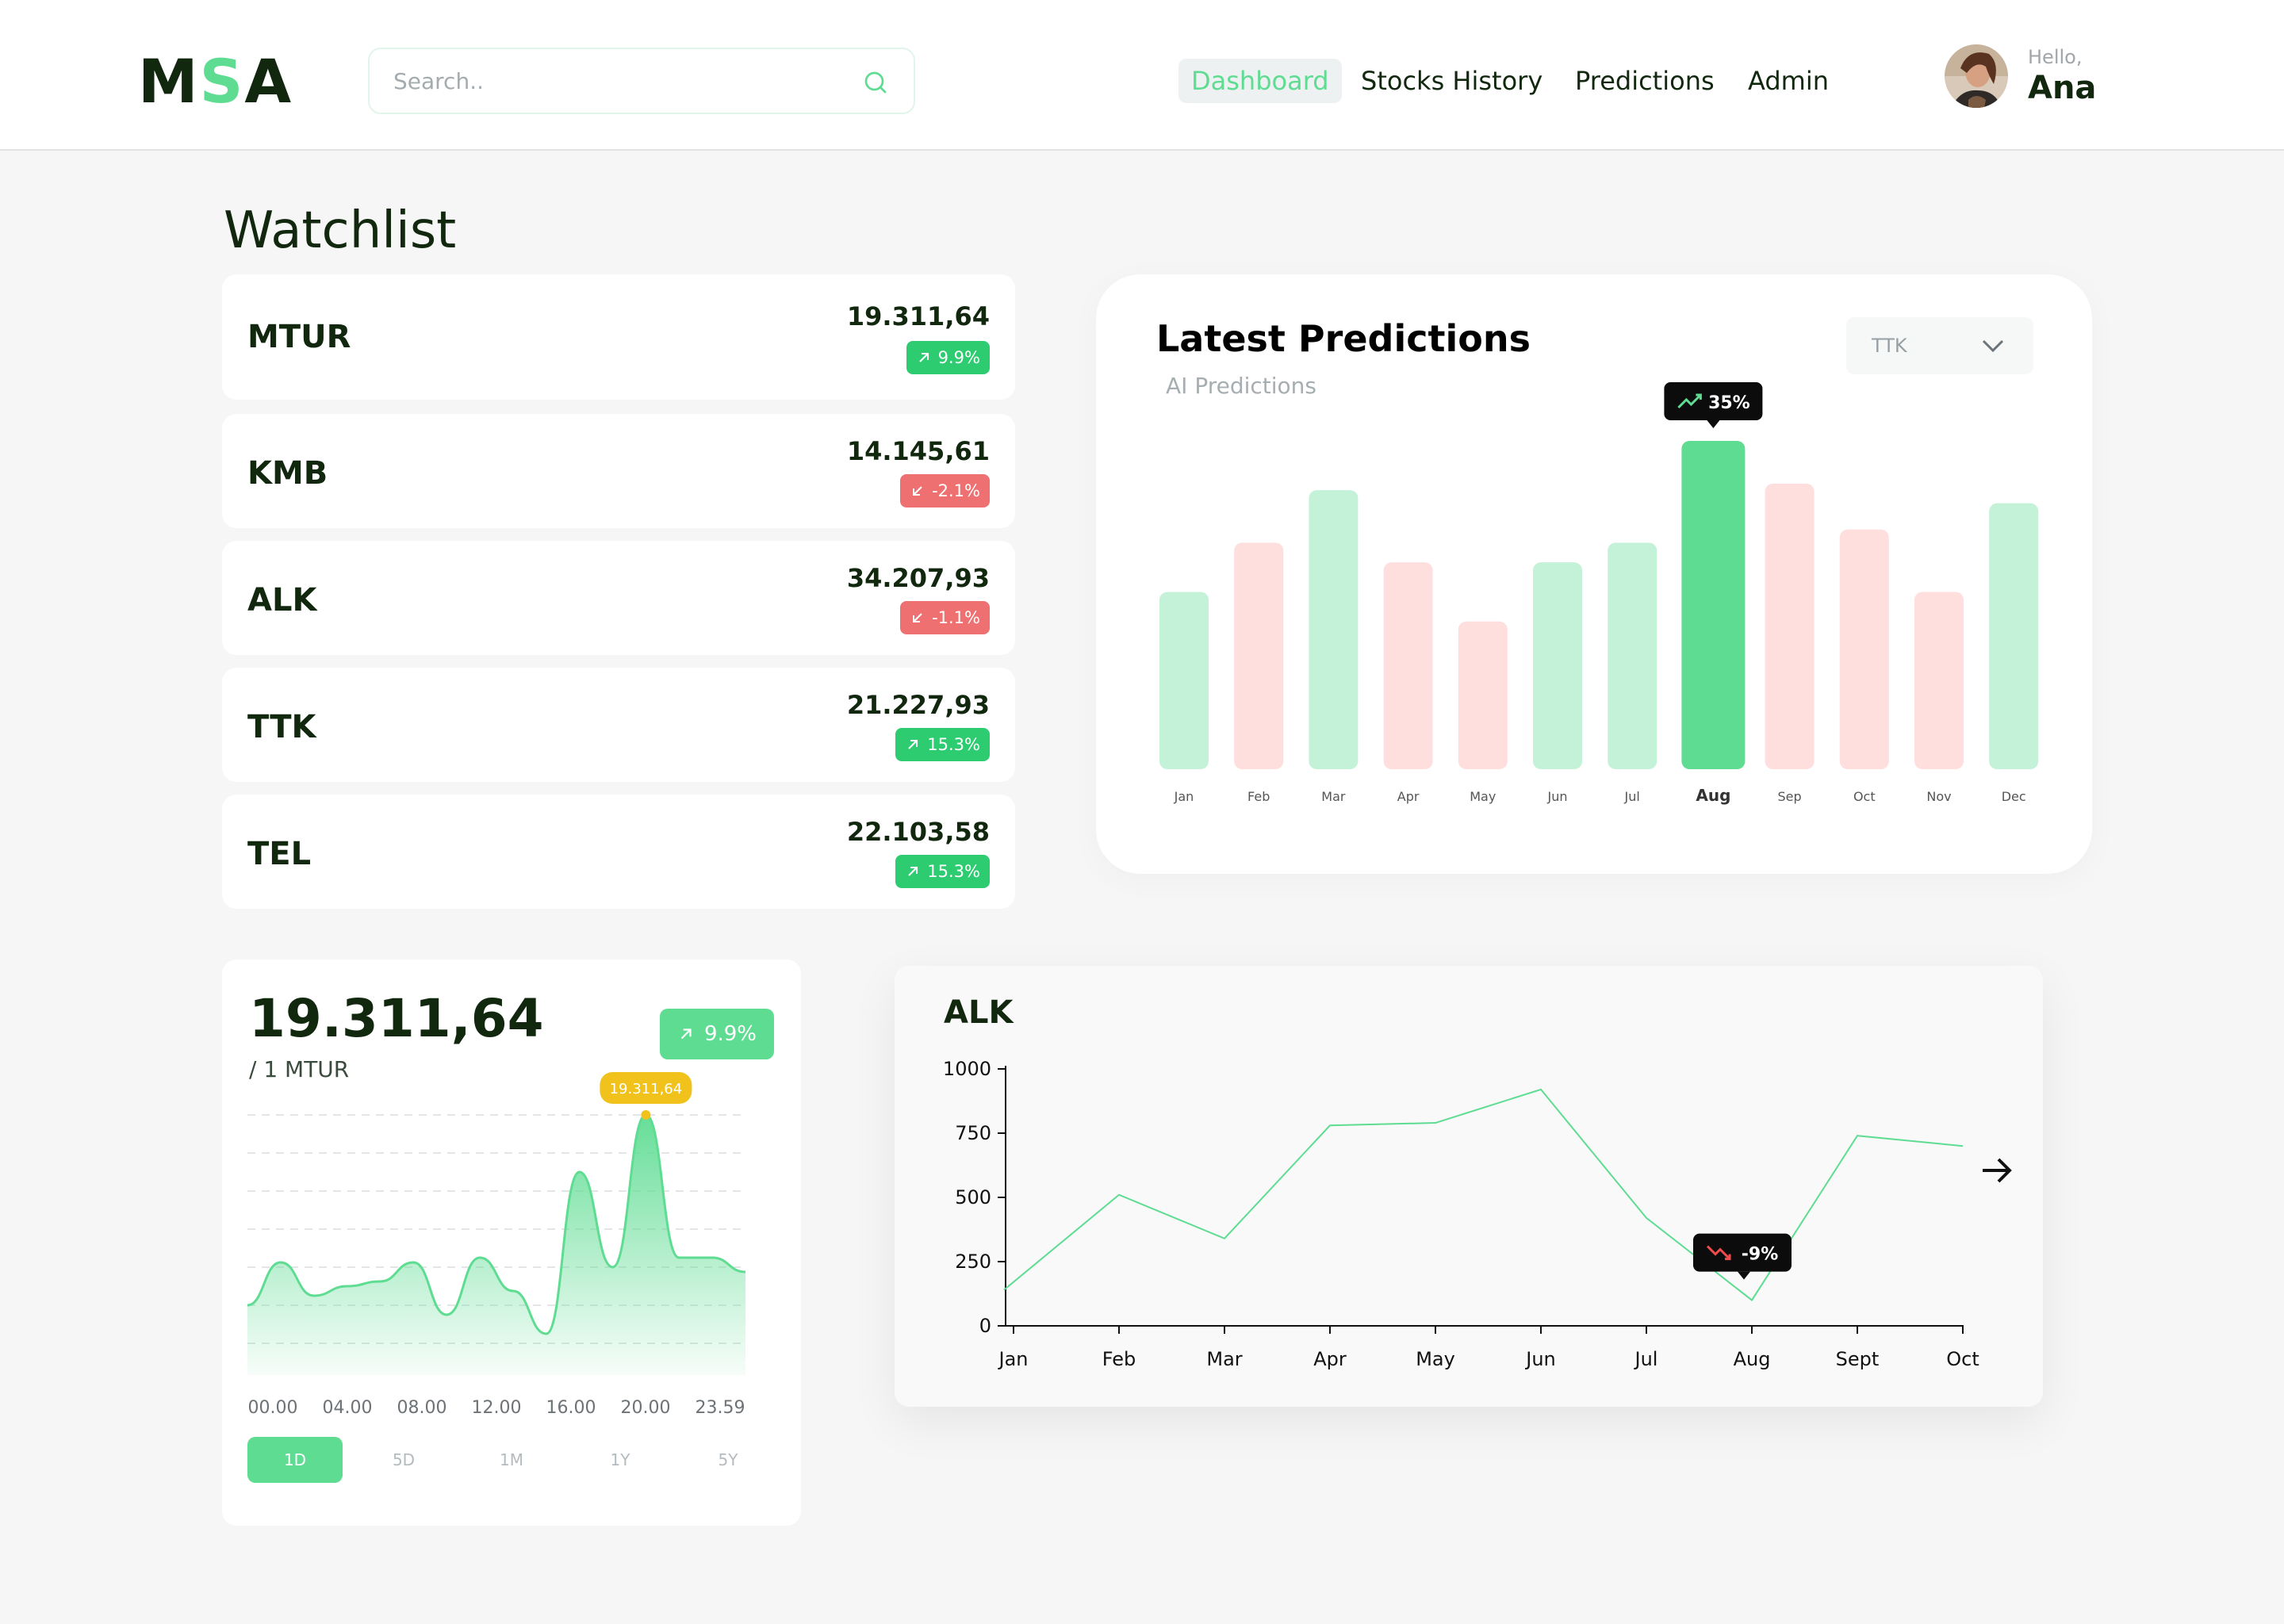  What do you see at coordinates (571, 1408) in the screenshot?
I see `x-tick-label: 16.00` at bounding box center [571, 1408].